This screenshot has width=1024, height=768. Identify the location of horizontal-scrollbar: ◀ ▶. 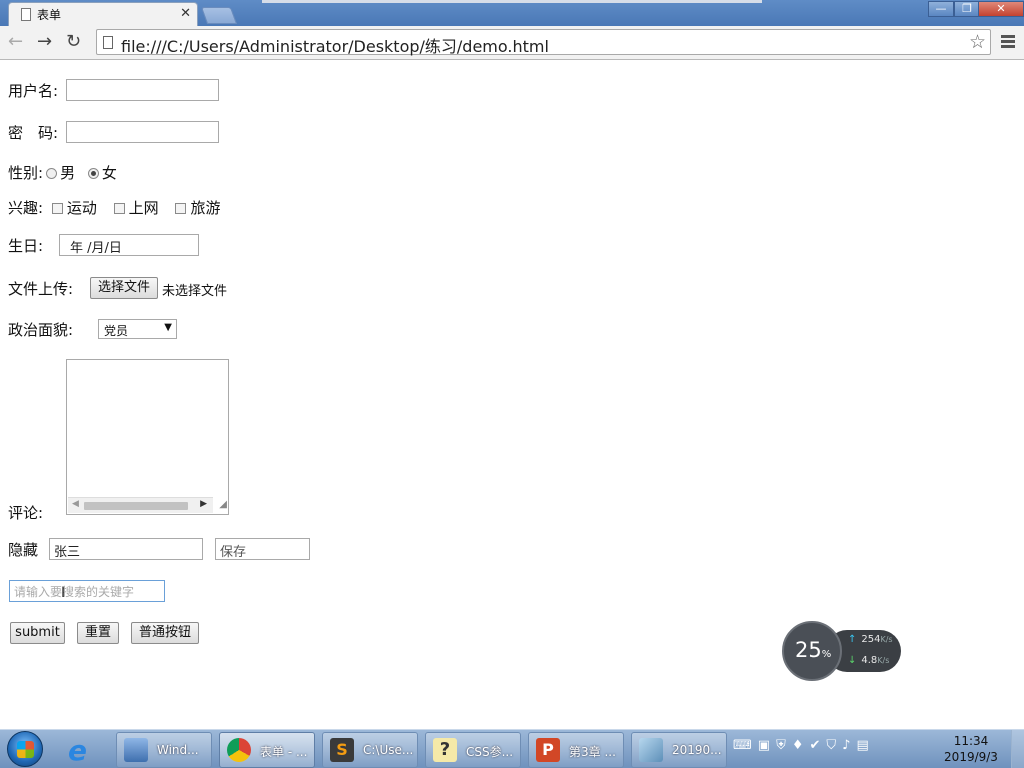
(140, 505).